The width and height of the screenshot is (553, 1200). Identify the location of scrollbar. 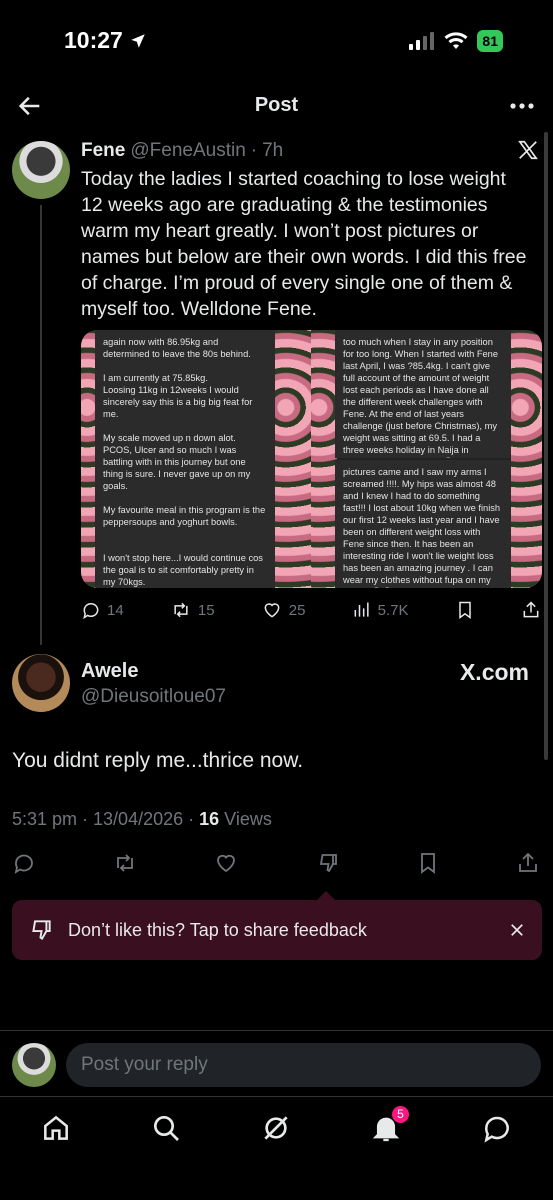
(546, 446).